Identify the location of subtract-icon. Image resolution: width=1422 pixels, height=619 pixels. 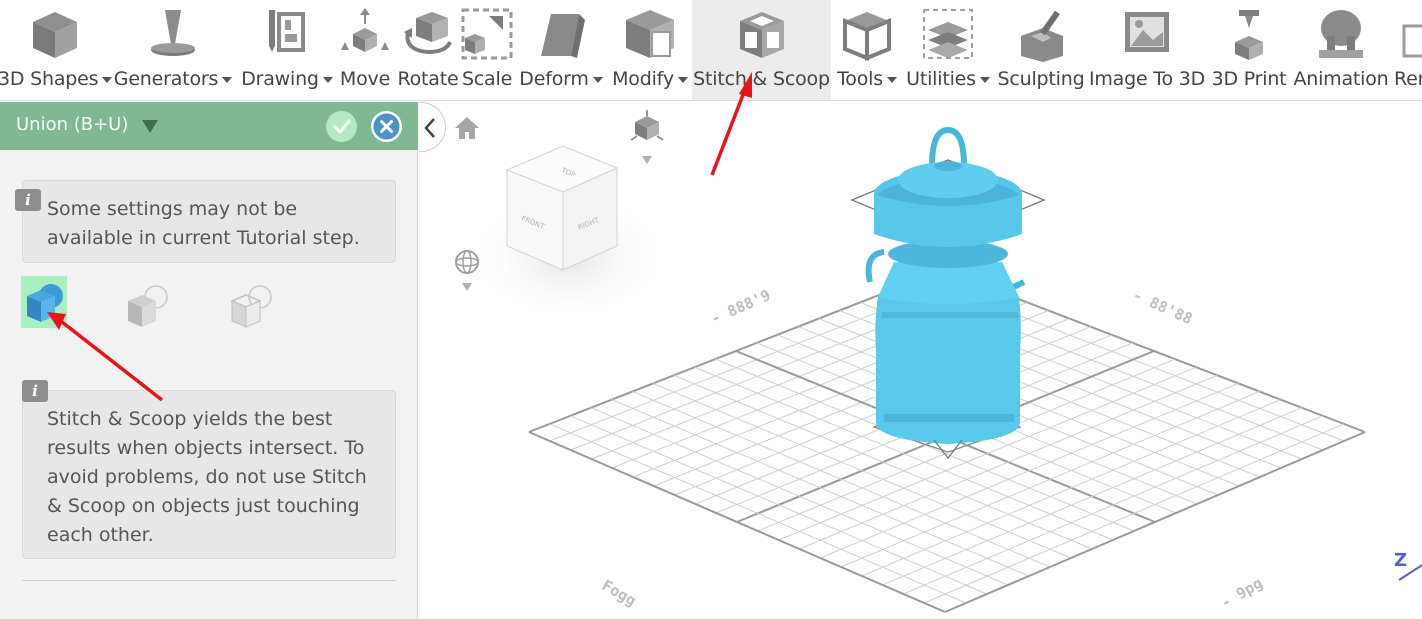
(148, 306).